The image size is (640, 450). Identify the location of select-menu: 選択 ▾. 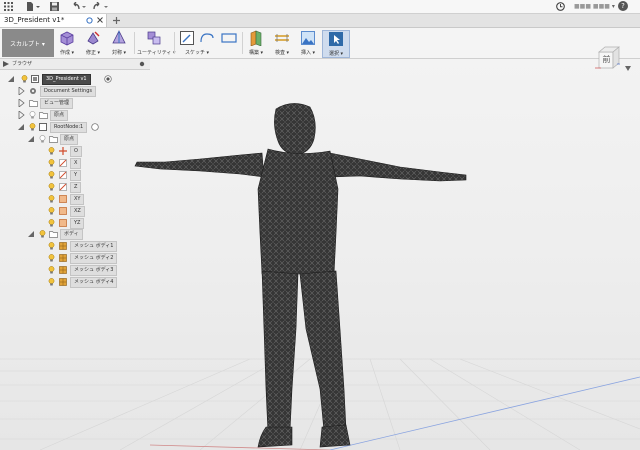
(336, 44).